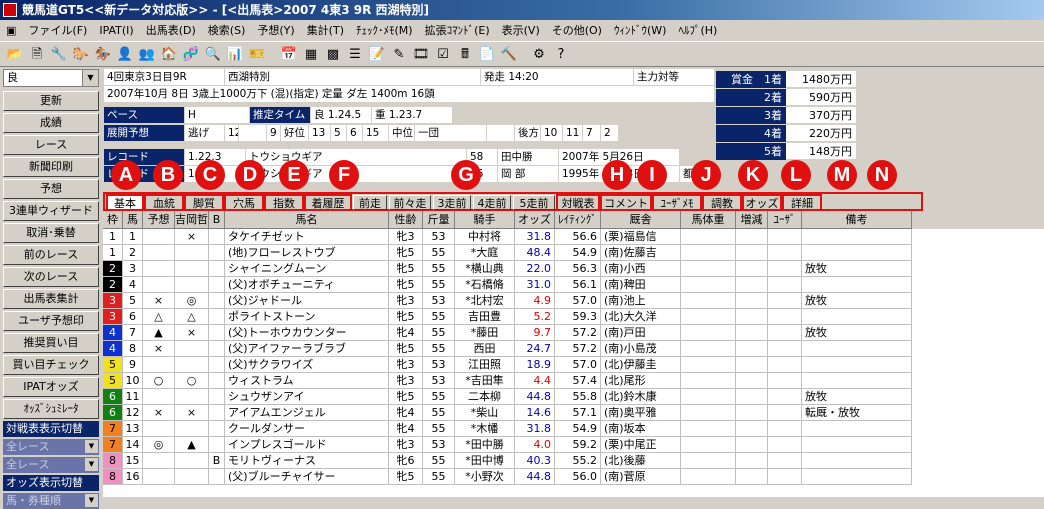 This screenshot has width=1044, height=509. I want to click on sidebar-button-13: IPATオッズ, so click(51, 387).